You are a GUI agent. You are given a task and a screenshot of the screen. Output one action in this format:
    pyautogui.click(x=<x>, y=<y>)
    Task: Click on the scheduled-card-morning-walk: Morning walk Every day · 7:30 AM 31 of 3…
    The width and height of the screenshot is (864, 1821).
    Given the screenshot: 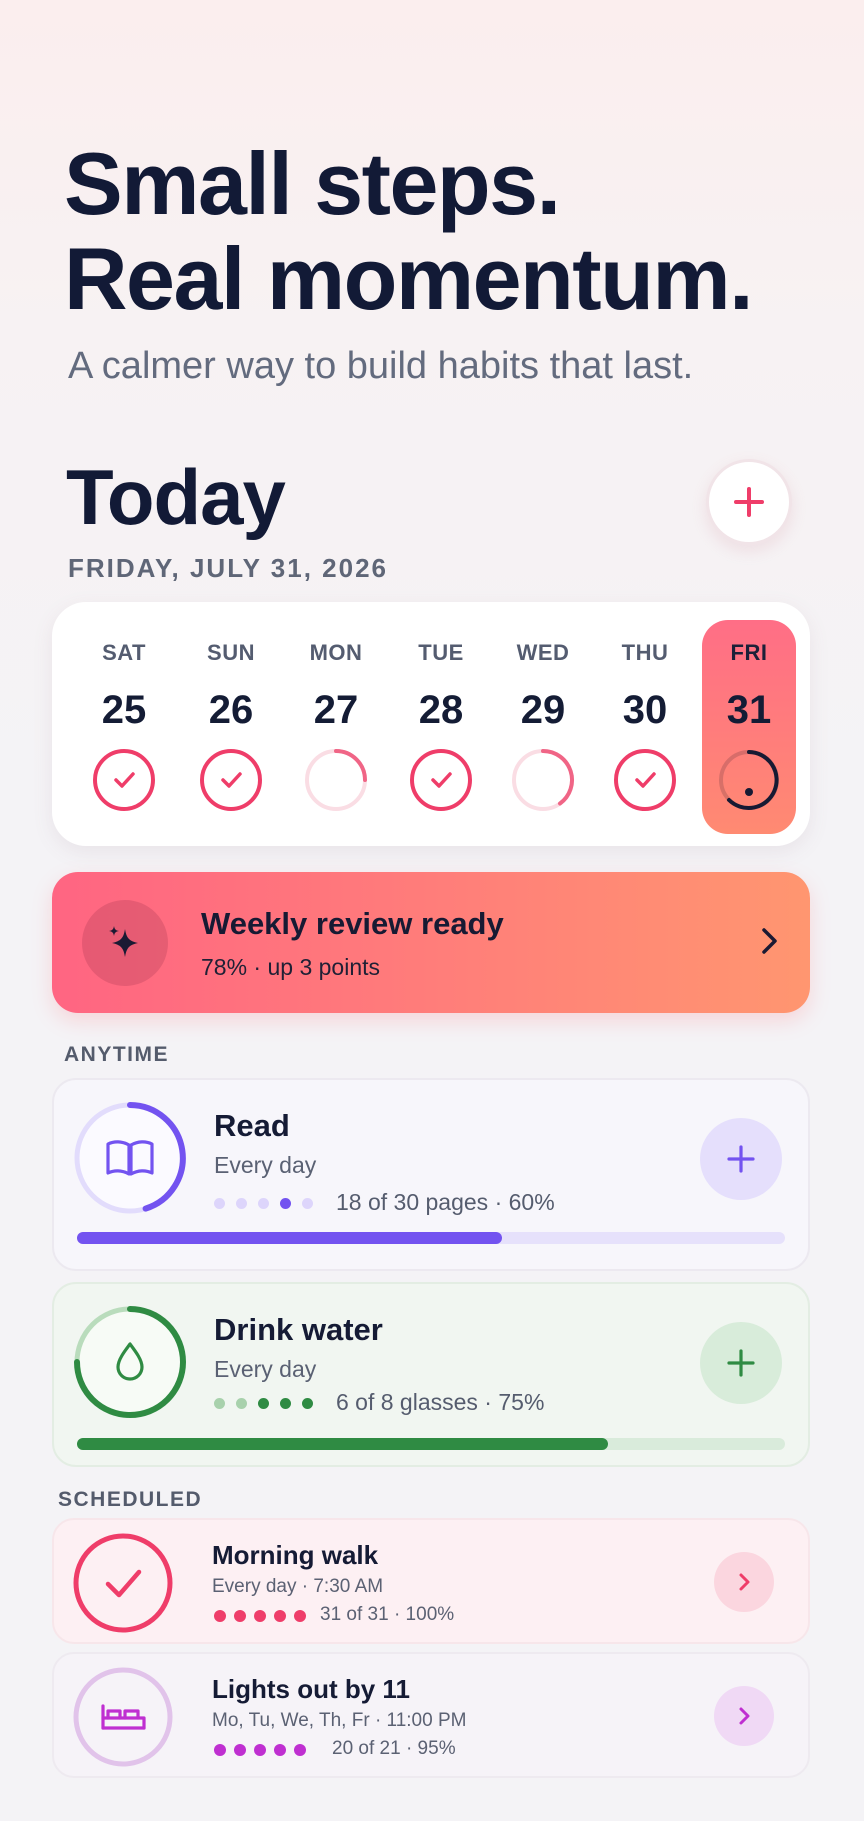 What is the action you would take?
    pyautogui.click(x=431, y=1581)
    